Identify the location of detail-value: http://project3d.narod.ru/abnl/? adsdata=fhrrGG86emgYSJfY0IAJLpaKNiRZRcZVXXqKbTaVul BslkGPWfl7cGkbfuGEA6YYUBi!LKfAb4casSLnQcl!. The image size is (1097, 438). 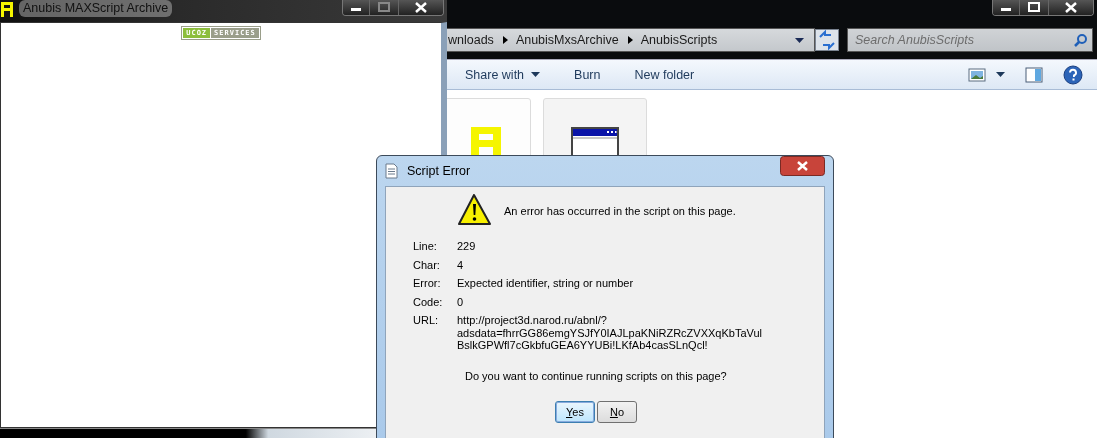
(610, 333).